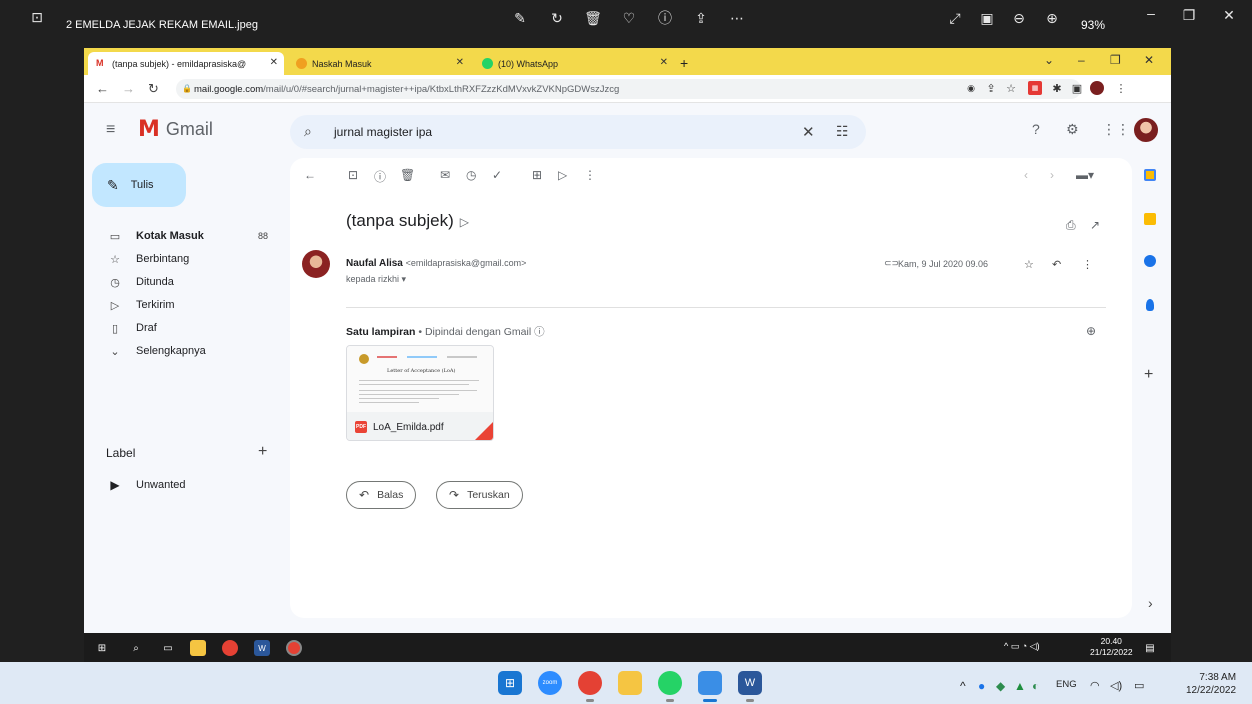 This screenshot has width=1252, height=704. What do you see at coordinates (1150, 219) in the screenshot?
I see `keep-icon` at bounding box center [1150, 219].